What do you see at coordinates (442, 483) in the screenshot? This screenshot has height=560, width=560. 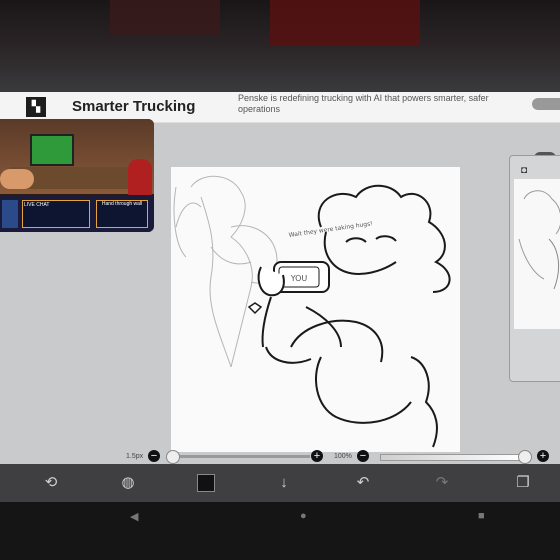 I see `redo-icon: ↷` at bounding box center [442, 483].